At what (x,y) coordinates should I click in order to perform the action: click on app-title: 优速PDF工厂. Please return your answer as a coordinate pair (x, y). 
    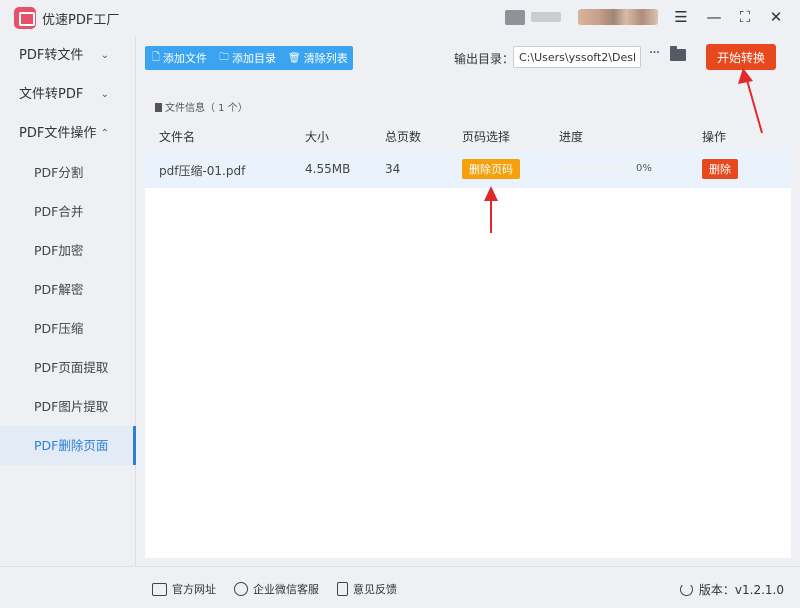
    Looking at the image, I should click on (81, 20).